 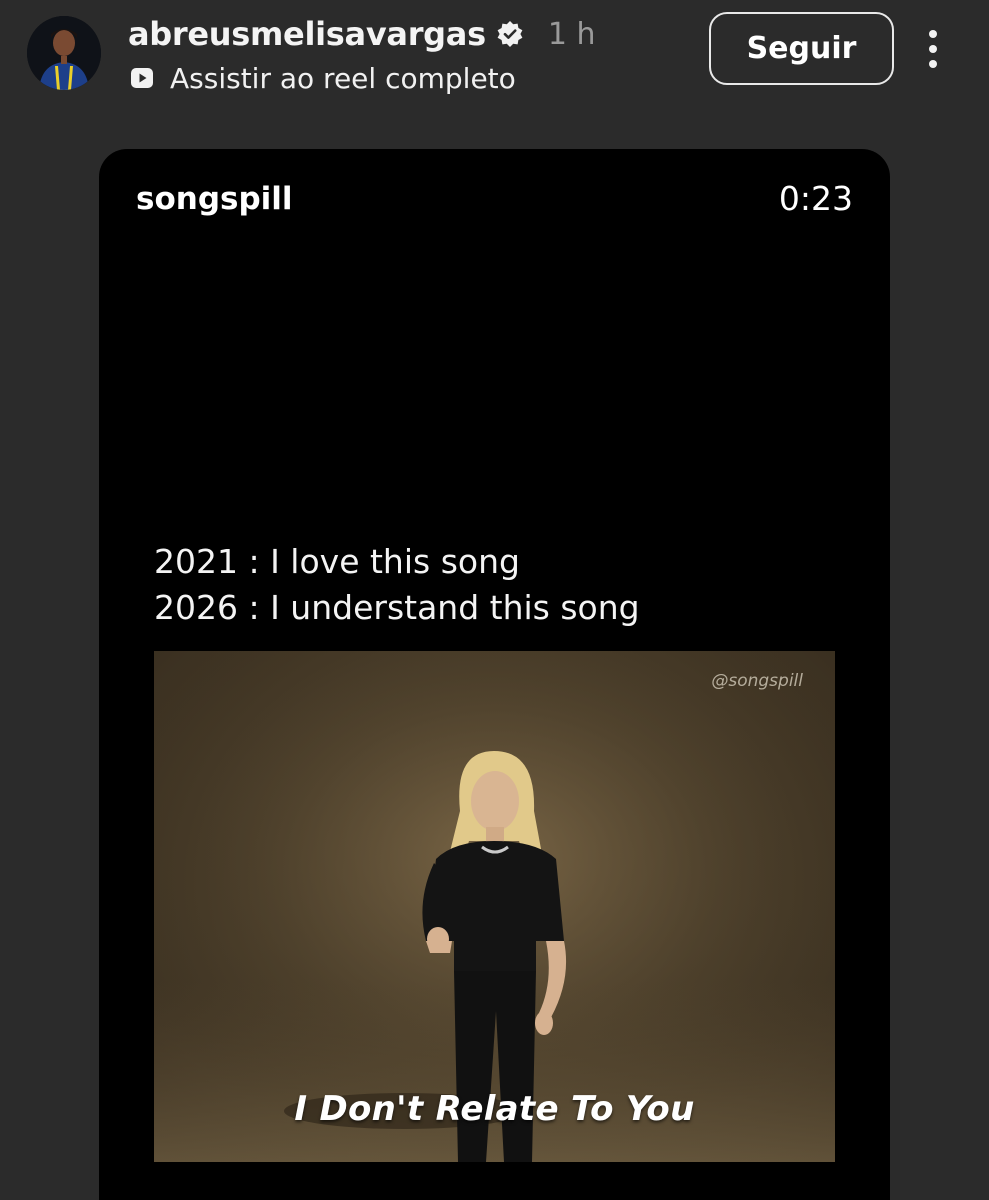 I want to click on watch-full-reel-label: Assistir ao reel completo, so click(x=343, y=78).